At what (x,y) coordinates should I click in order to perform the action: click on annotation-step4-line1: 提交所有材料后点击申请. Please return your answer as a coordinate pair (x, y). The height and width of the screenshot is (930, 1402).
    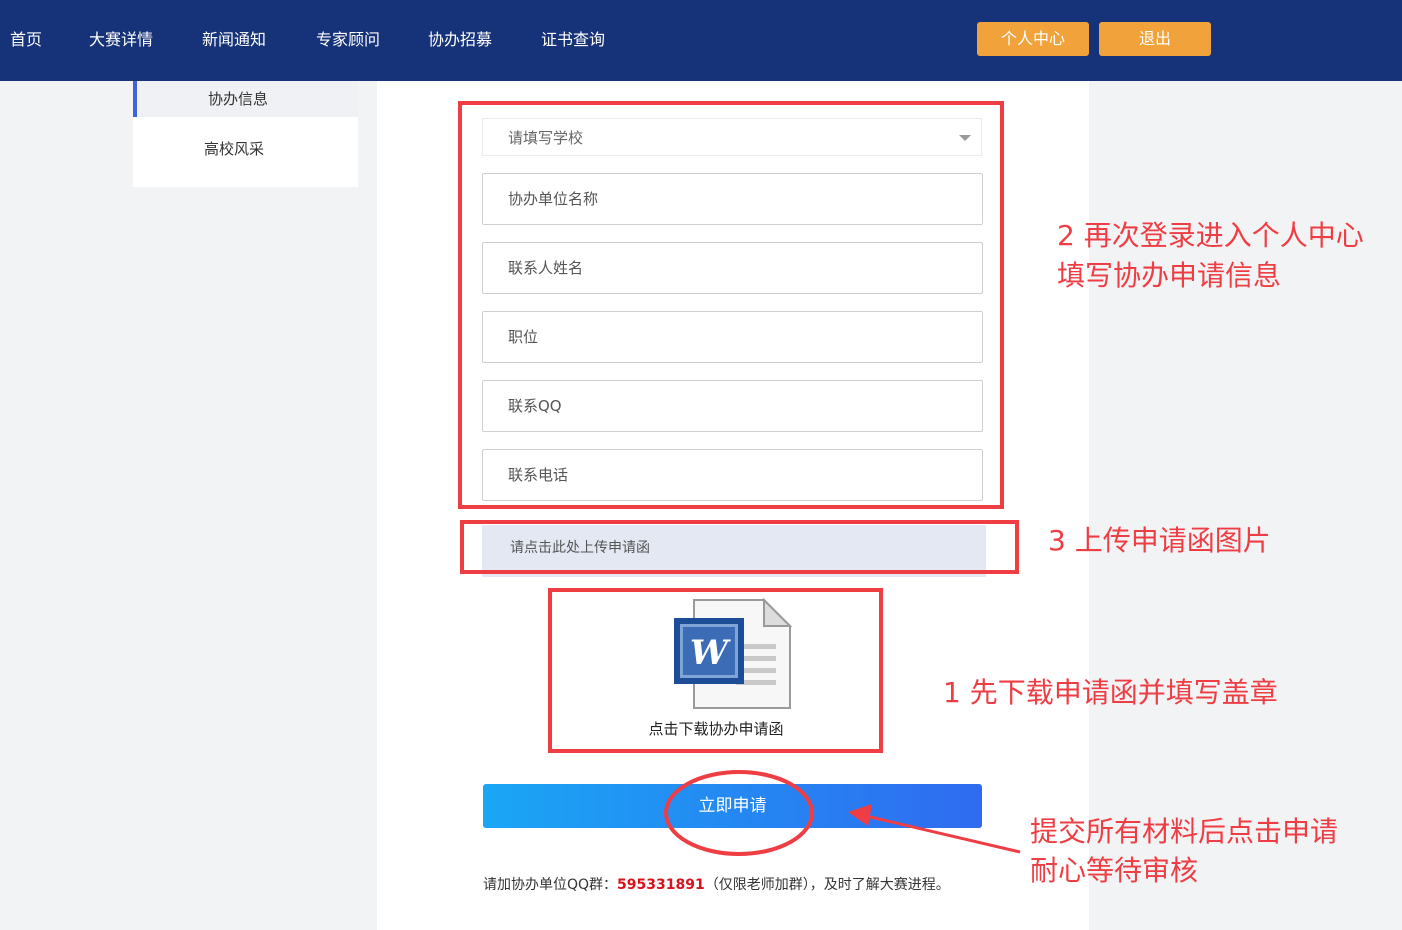
    Looking at the image, I should click on (1184, 831).